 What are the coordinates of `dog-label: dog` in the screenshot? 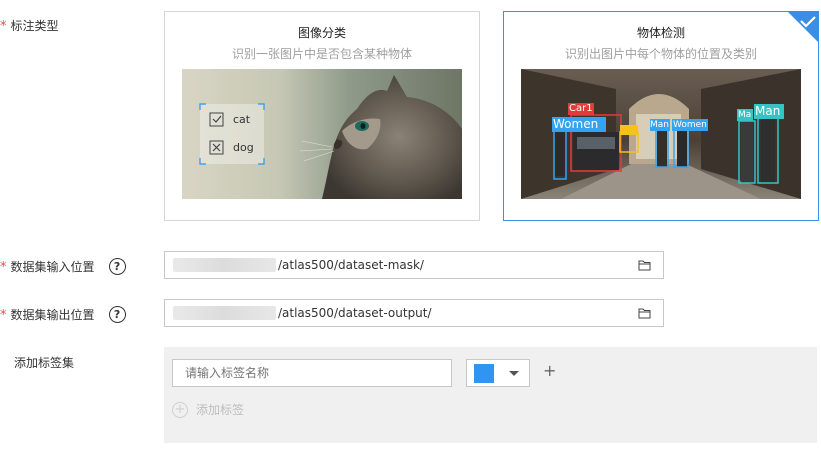 It's located at (243, 147).